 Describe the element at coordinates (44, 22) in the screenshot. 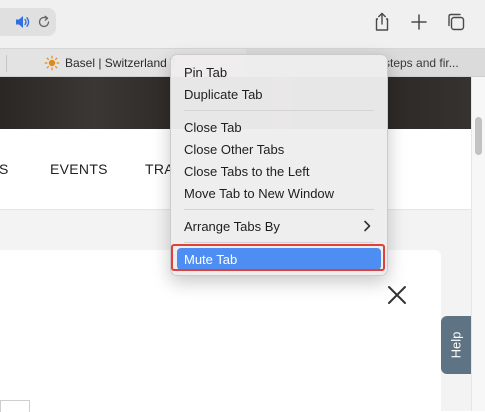

I see `reload-icon` at that location.